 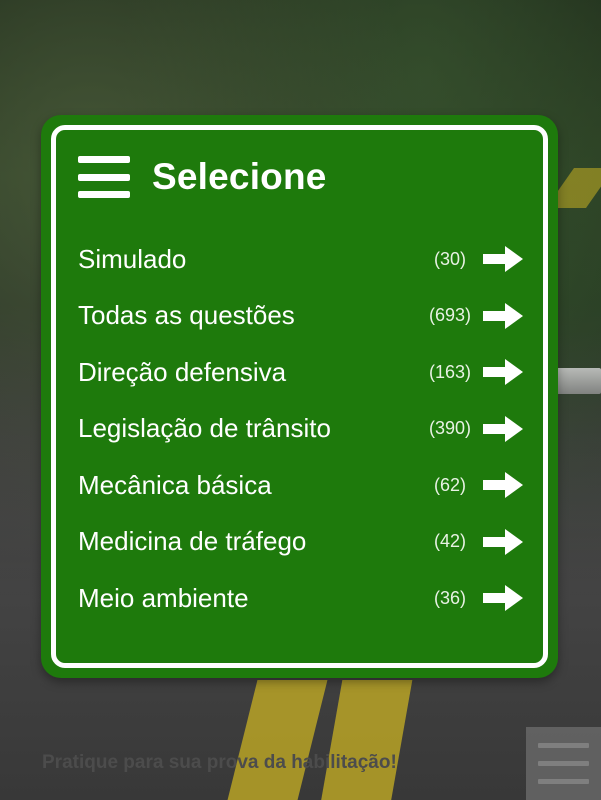 What do you see at coordinates (449, 484) in the screenshot?
I see `question-count: (62)` at bounding box center [449, 484].